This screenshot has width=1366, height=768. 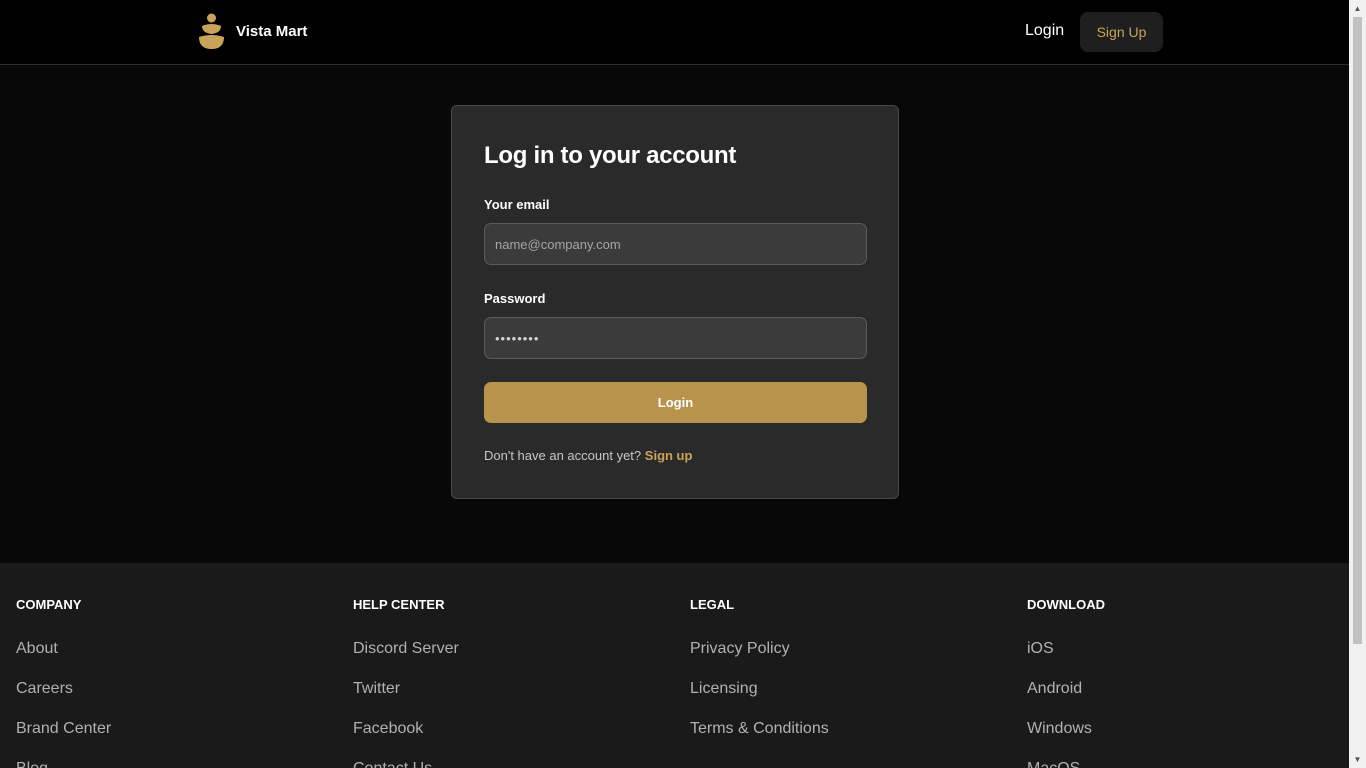 I want to click on footer-link-twitter: Twitter, so click(x=406, y=700).